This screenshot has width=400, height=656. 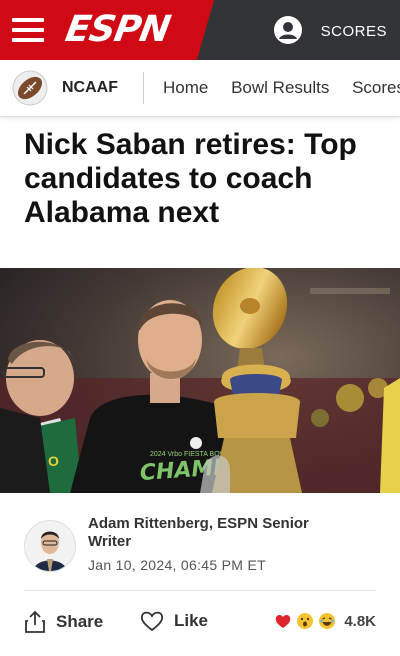 What do you see at coordinates (354, 31) in the screenshot?
I see `scores-link: SCORES` at bounding box center [354, 31].